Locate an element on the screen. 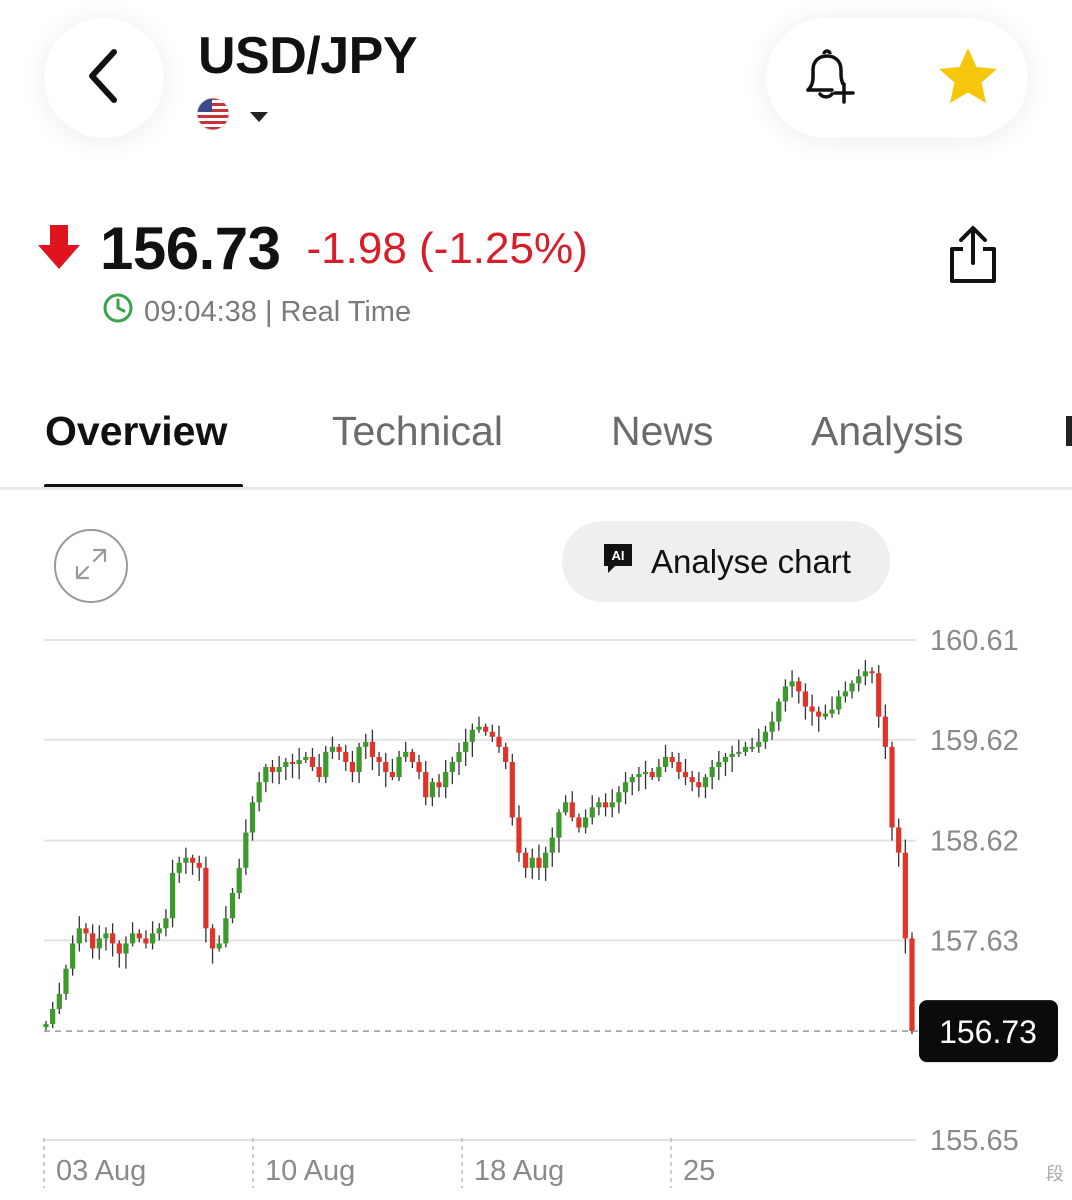 The height and width of the screenshot is (1200, 1072). watchlist-star-button is located at coordinates (968, 78).